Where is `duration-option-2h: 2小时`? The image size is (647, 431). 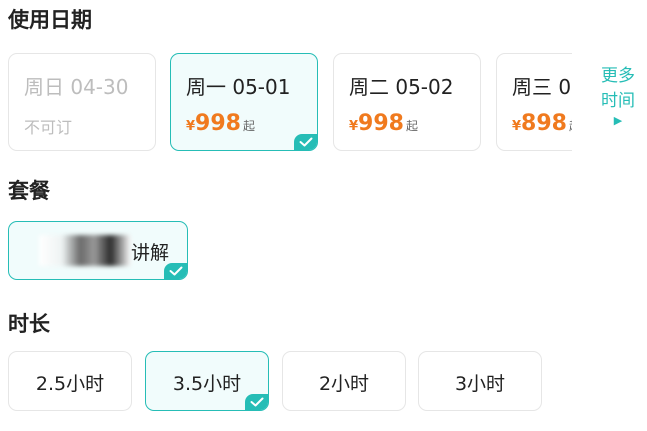
duration-option-2h: 2小时 is located at coordinates (344, 381).